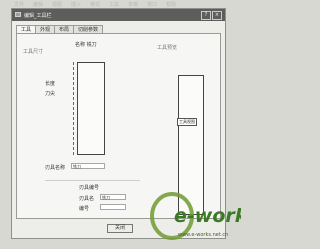  I want to click on e-works-watermark: e-works www.e-works.net.cn, so click(195, 216).